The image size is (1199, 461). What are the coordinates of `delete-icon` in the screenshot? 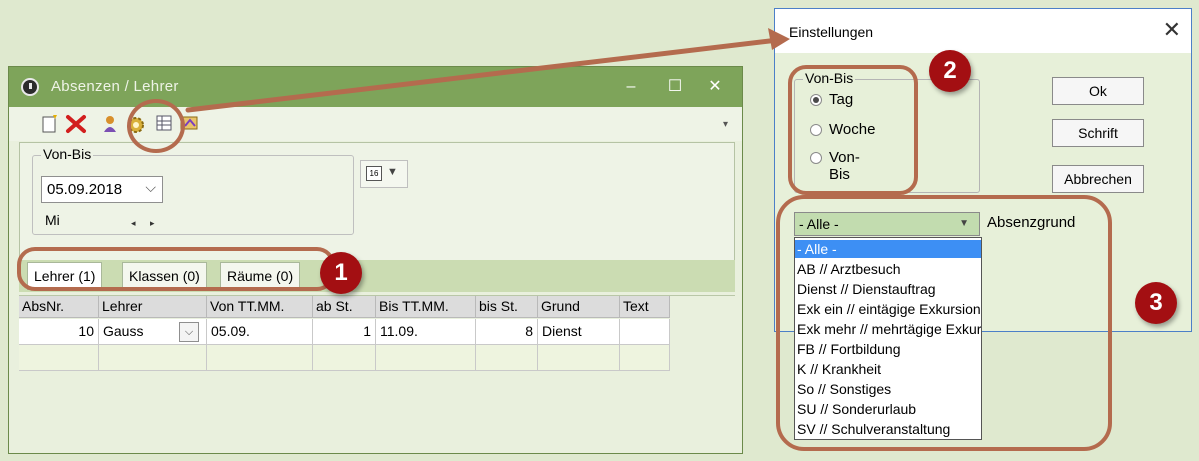 It's located at (76, 124).